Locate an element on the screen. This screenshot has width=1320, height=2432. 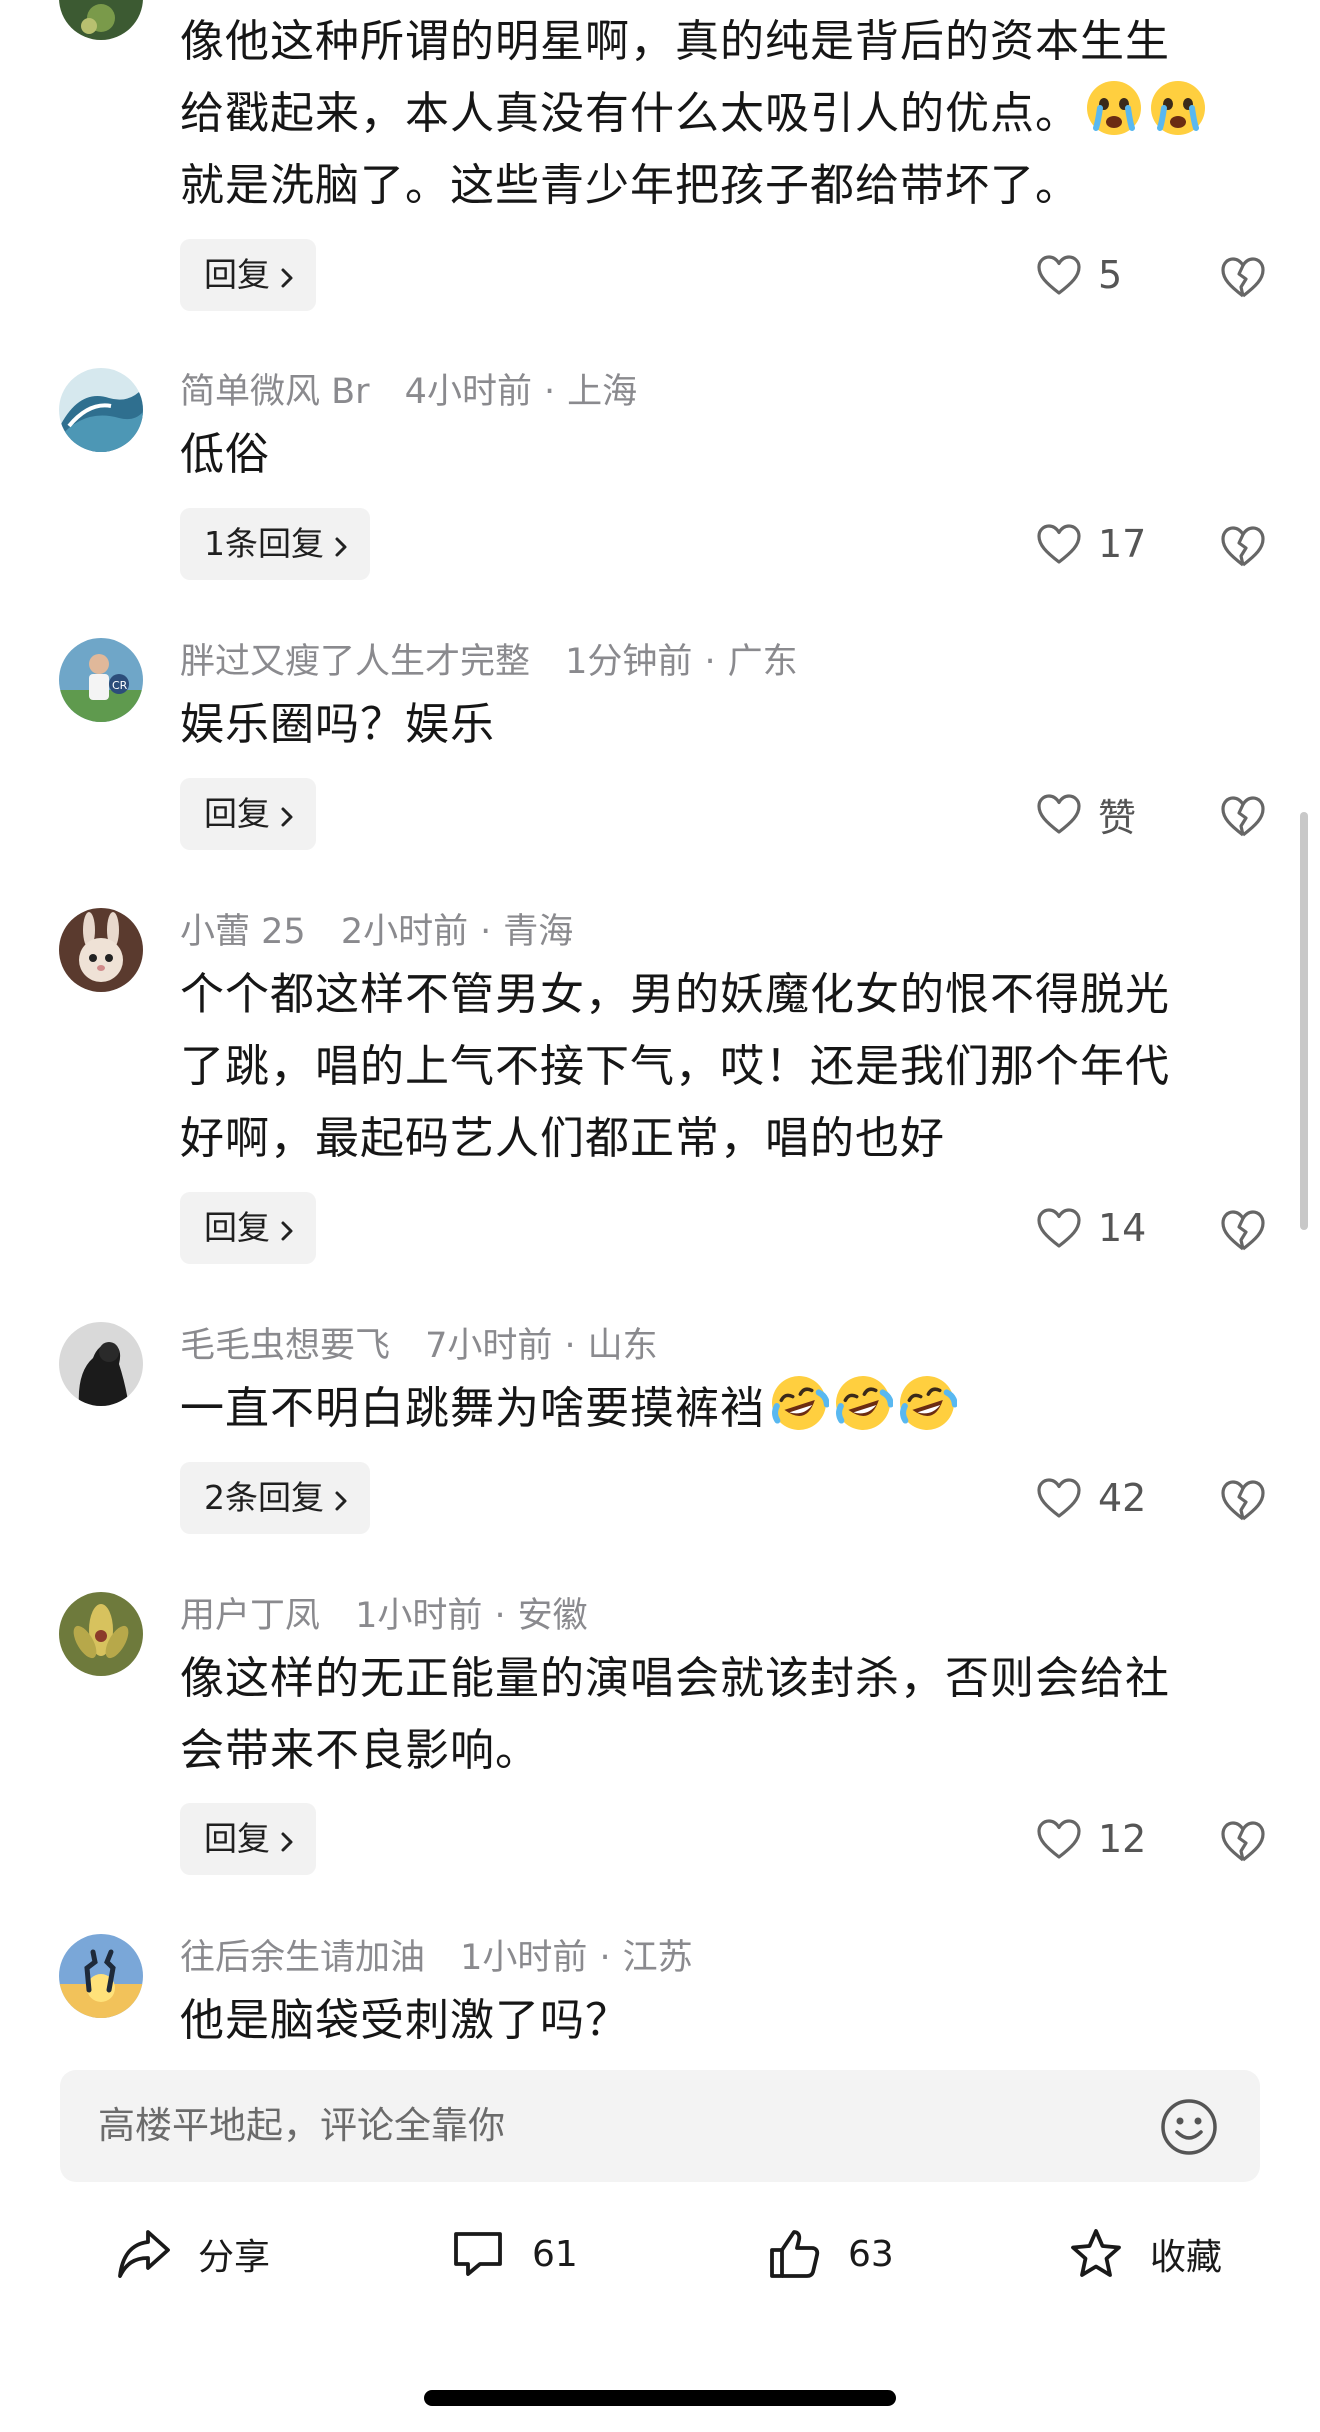
location: 山东 is located at coordinates (622, 1346).